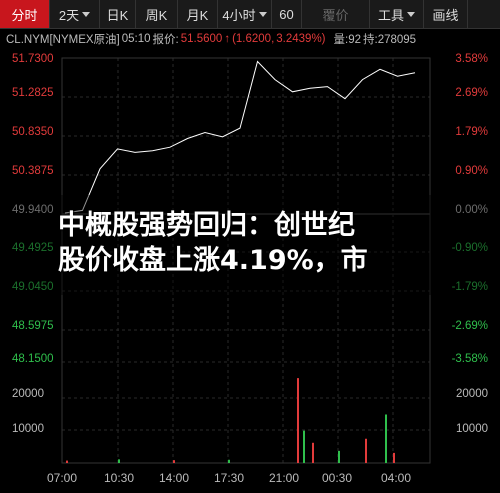 The height and width of the screenshot is (493, 500). I want to click on price-axis-label: 50.8350, so click(33, 132).